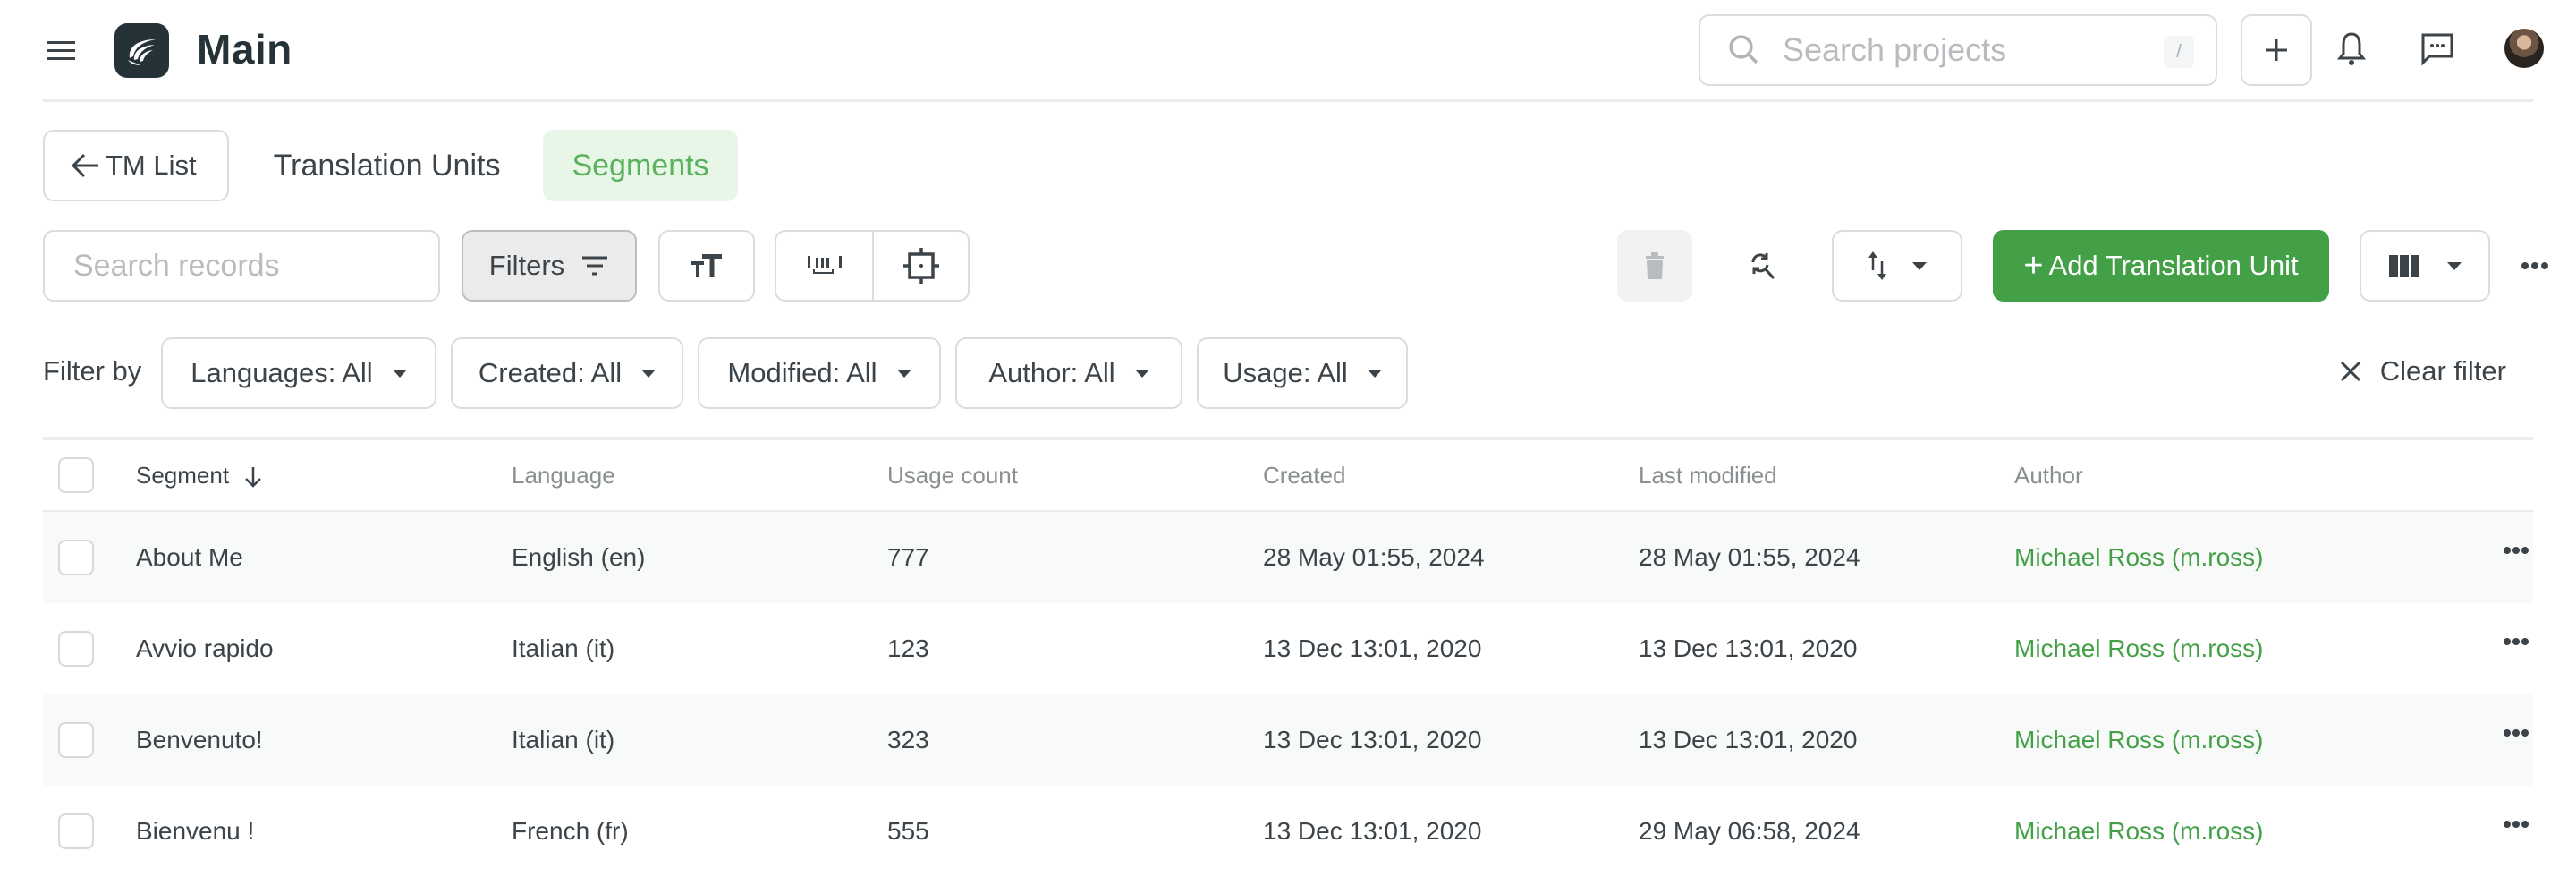 The image size is (2576, 877). What do you see at coordinates (2524, 48) in the screenshot?
I see `user-avatar` at bounding box center [2524, 48].